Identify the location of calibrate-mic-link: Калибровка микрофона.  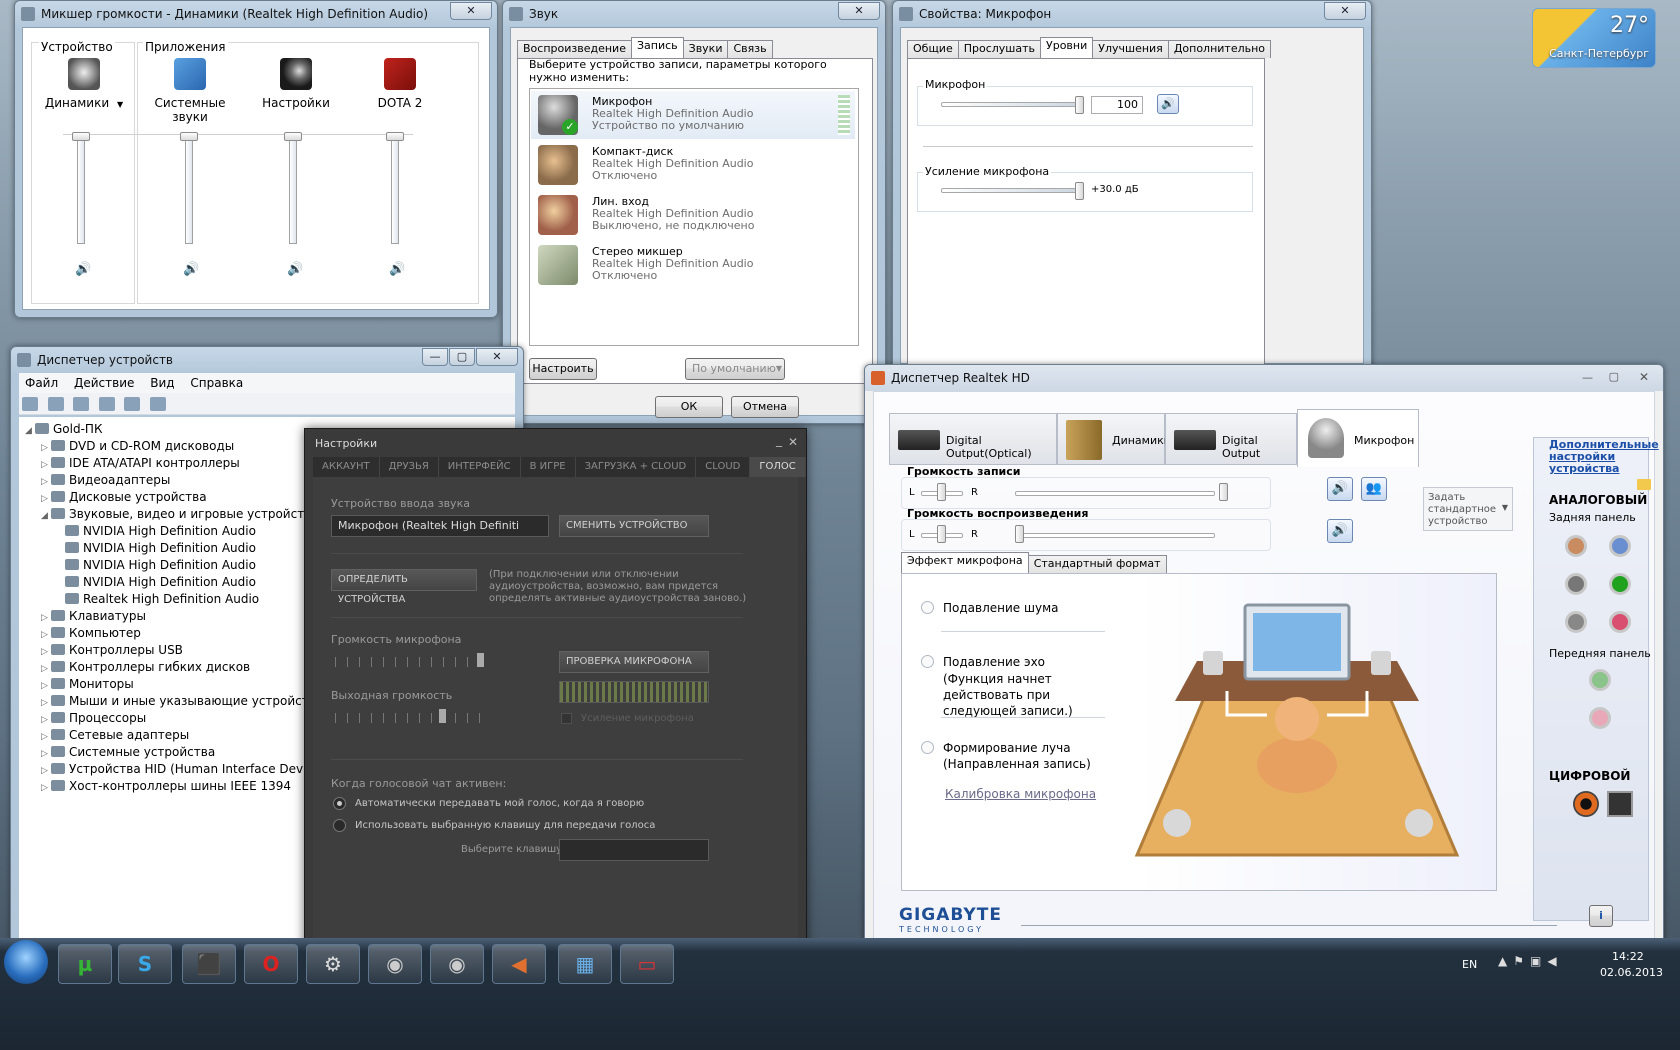
(1020, 794).